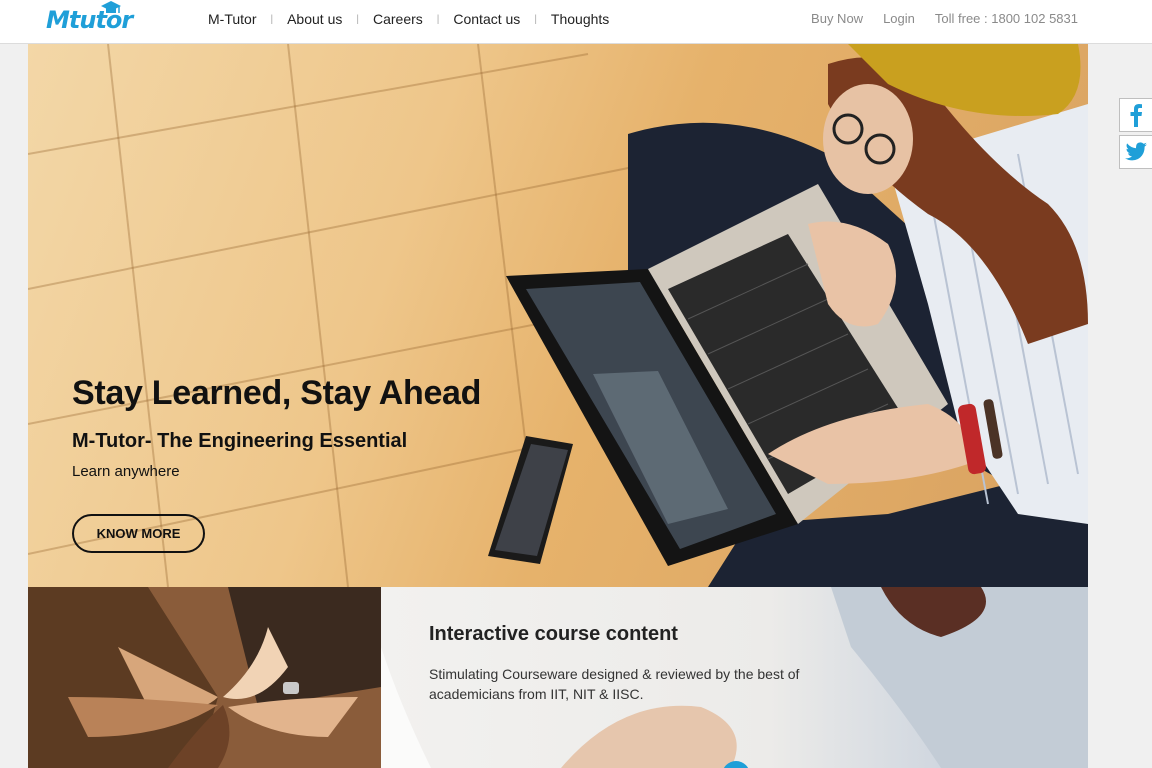 The height and width of the screenshot is (768, 1152). I want to click on nav-thoughts: Thoughts, so click(580, 19).